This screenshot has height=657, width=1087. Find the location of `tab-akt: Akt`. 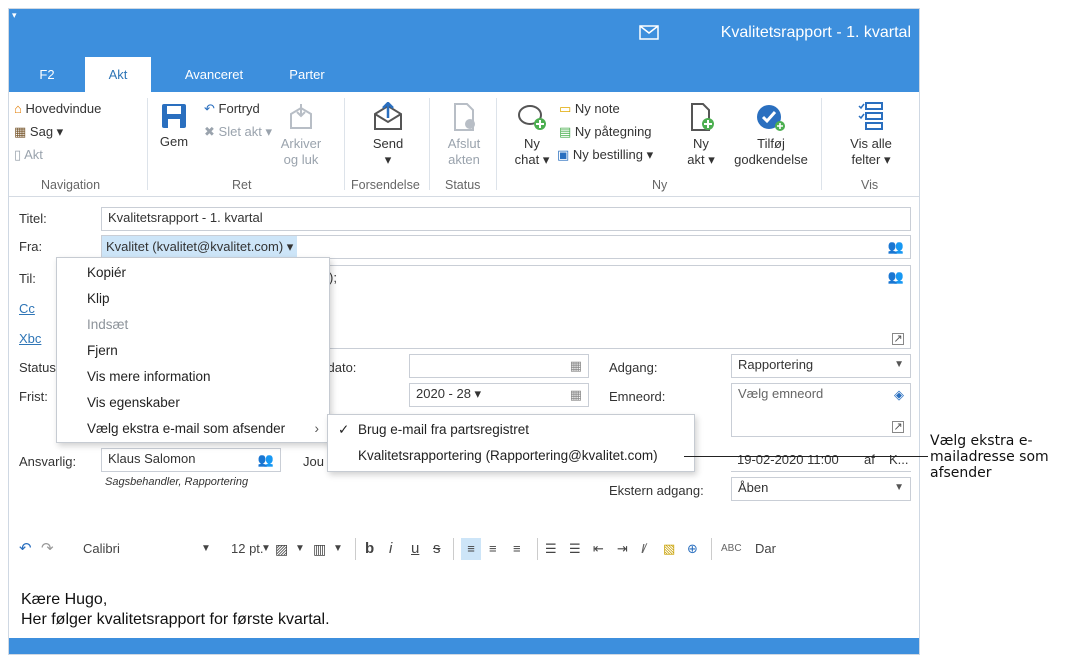

tab-akt: Akt is located at coordinates (118, 74).